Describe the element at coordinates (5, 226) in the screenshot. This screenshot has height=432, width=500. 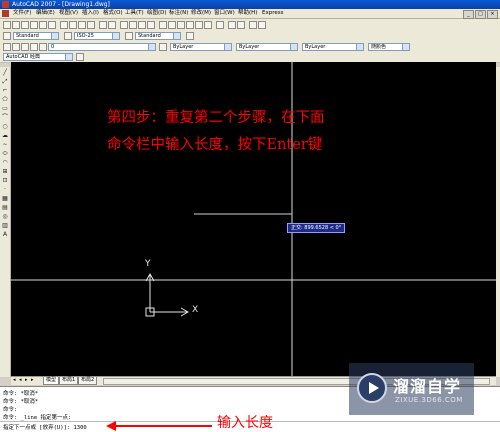
I see `table-icon: ▥` at that location.